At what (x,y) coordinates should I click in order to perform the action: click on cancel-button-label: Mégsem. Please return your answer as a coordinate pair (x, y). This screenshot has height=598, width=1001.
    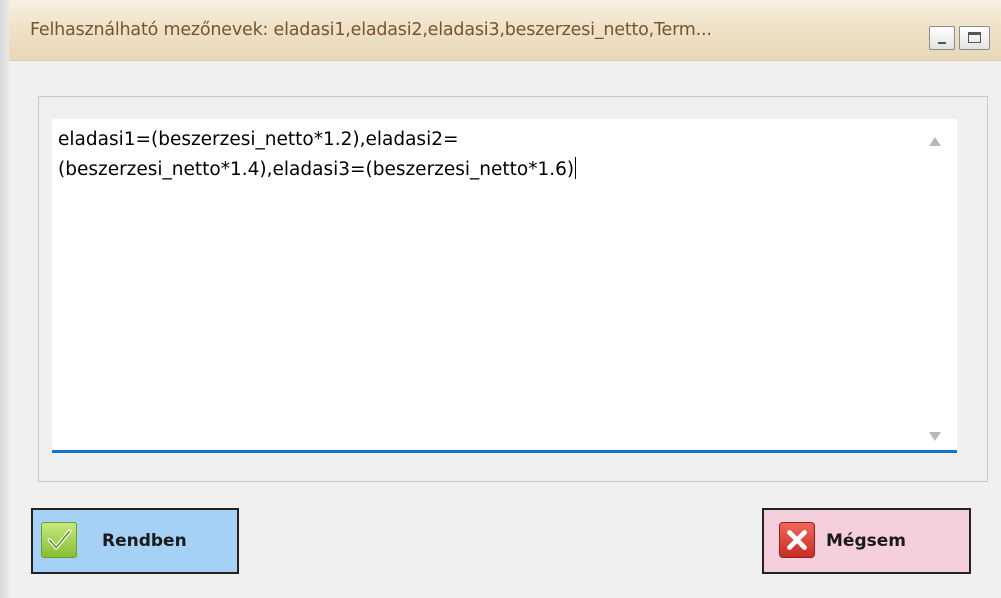
    Looking at the image, I should click on (866, 541).